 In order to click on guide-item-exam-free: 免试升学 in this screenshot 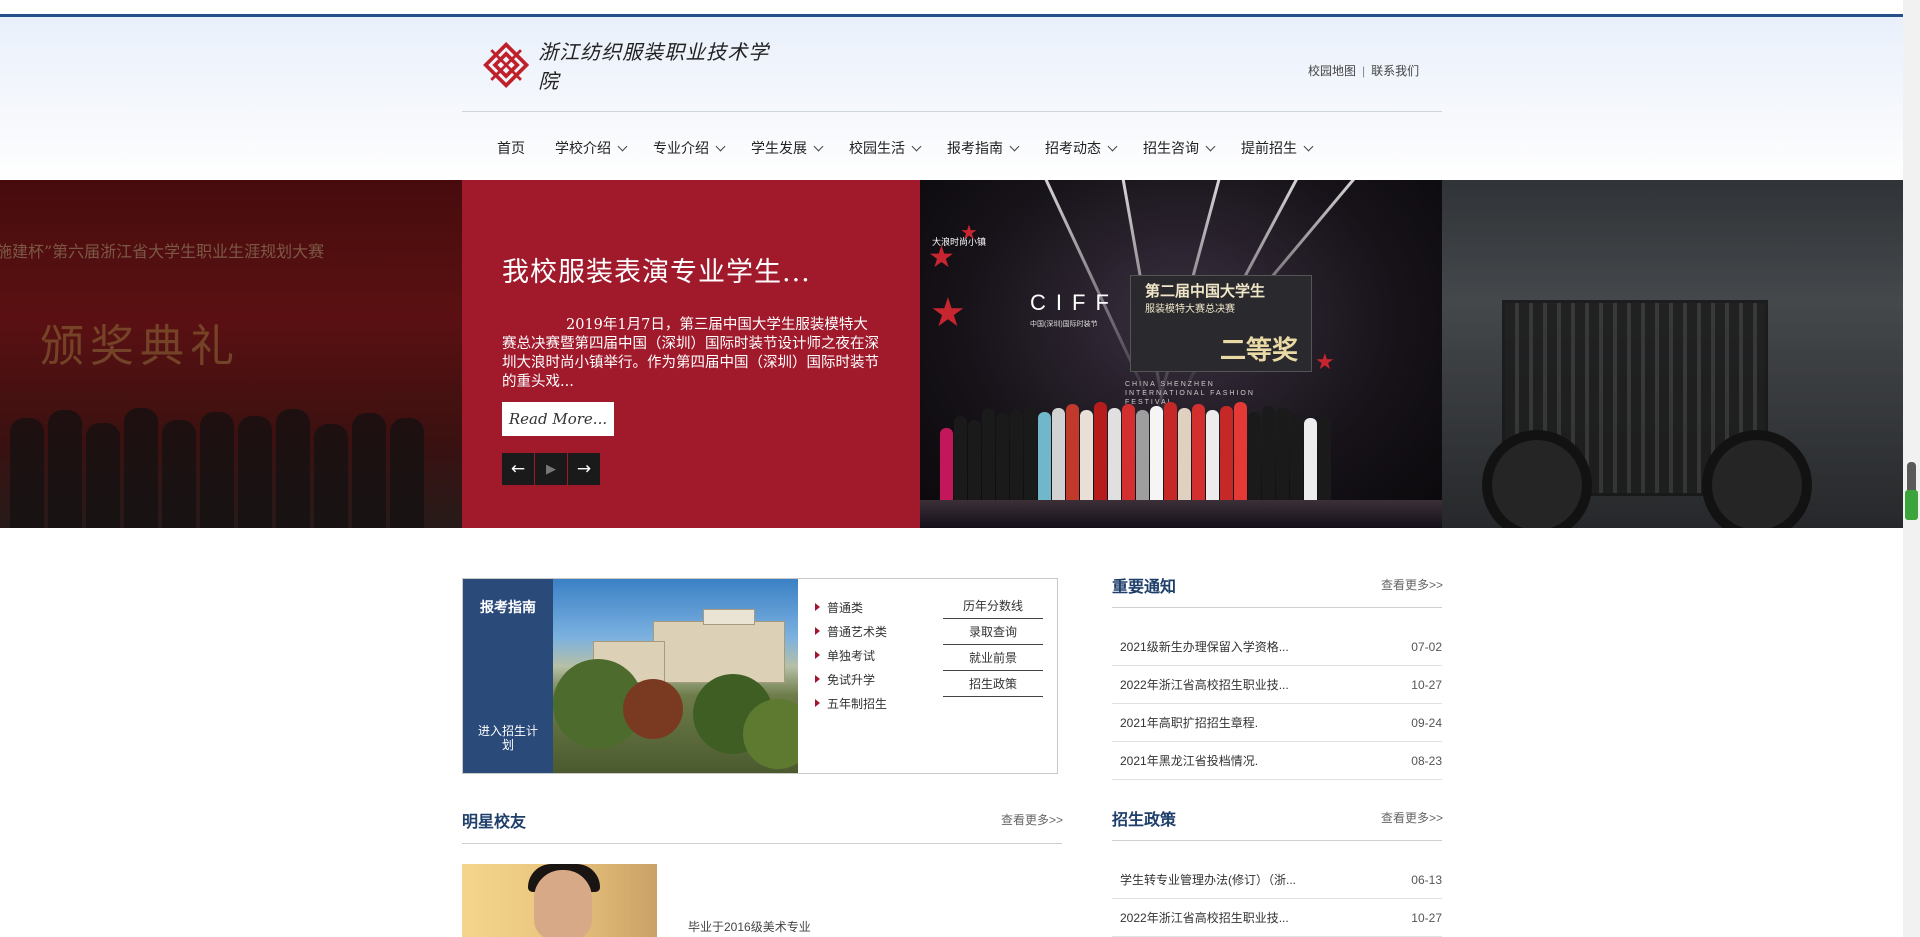, I will do `click(851, 679)`.